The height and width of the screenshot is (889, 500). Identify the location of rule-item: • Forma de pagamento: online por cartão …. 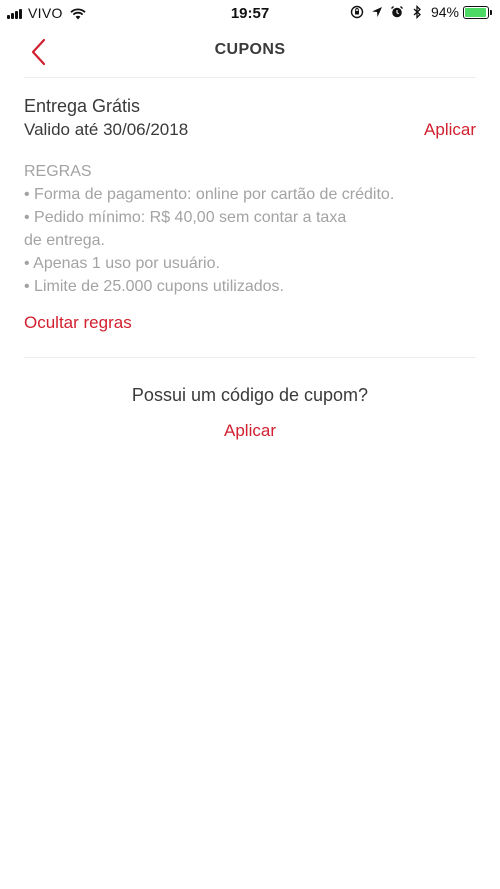
(209, 194).